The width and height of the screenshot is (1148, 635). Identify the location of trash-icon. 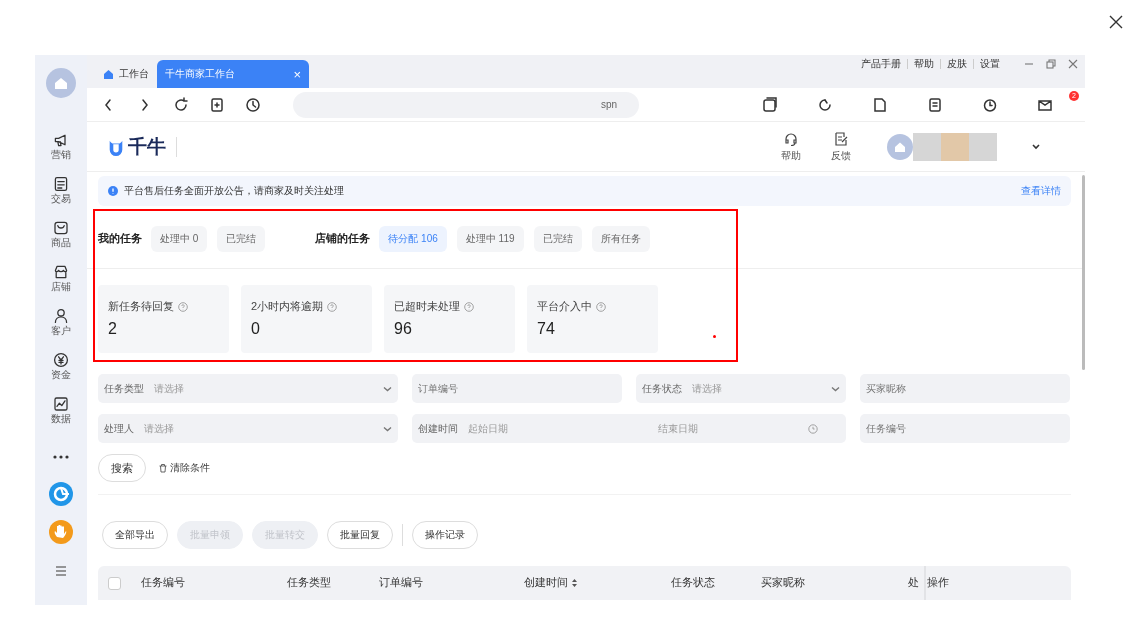
(163, 468).